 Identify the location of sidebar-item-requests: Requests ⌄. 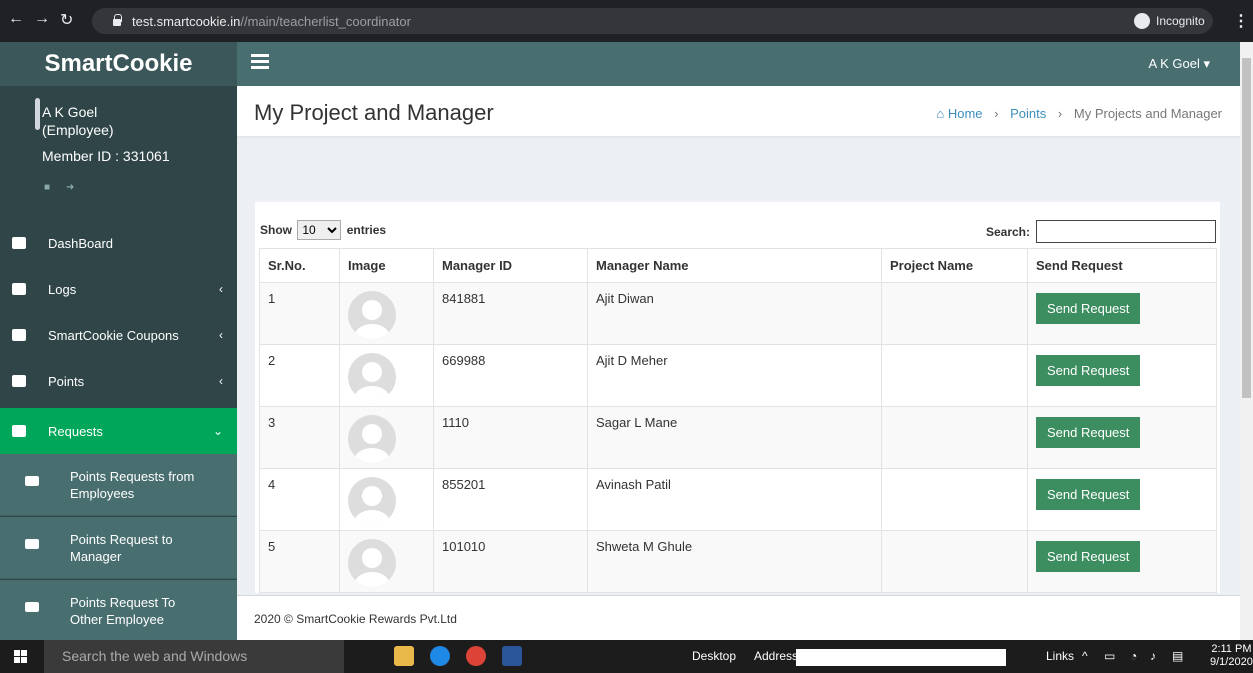
(118, 431).